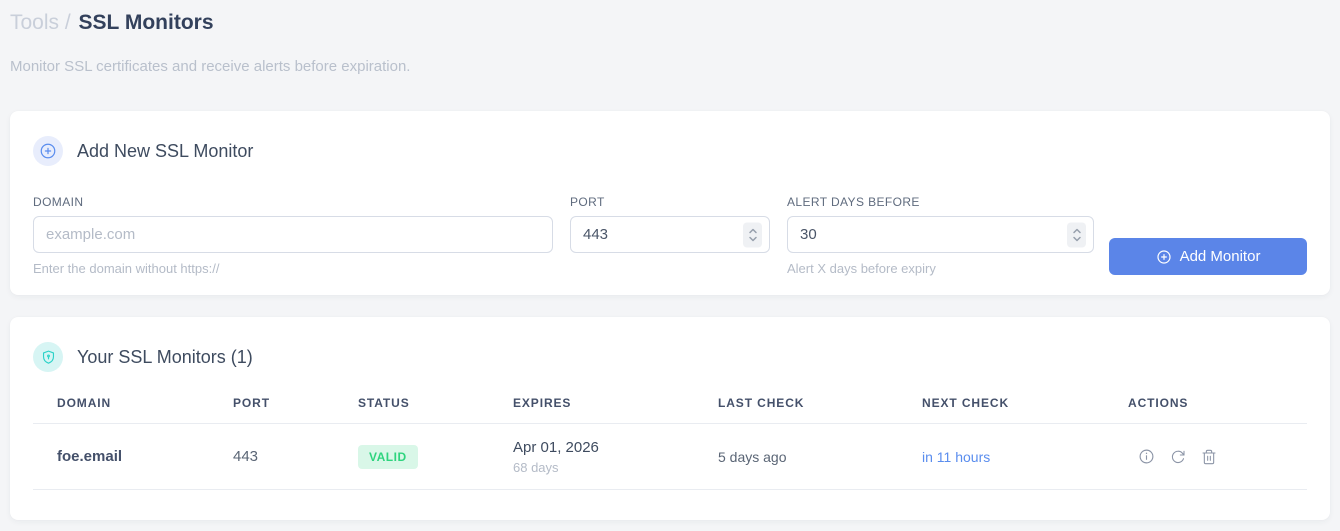 This screenshot has width=1340, height=531. Describe the element at coordinates (165, 356) in the screenshot. I see `ssl-monitors-title: Your SSL Monitors (1)` at that location.